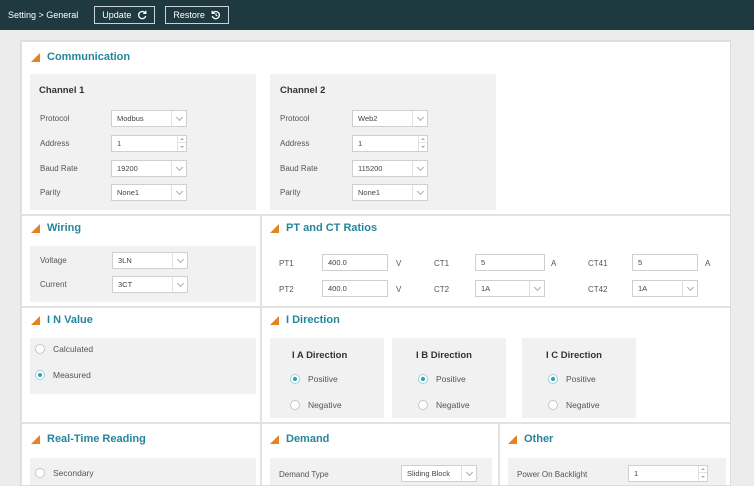 This screenshot has height=486, width=754. I want to click on channel2-baud-value: 115200, so click(370, 168).